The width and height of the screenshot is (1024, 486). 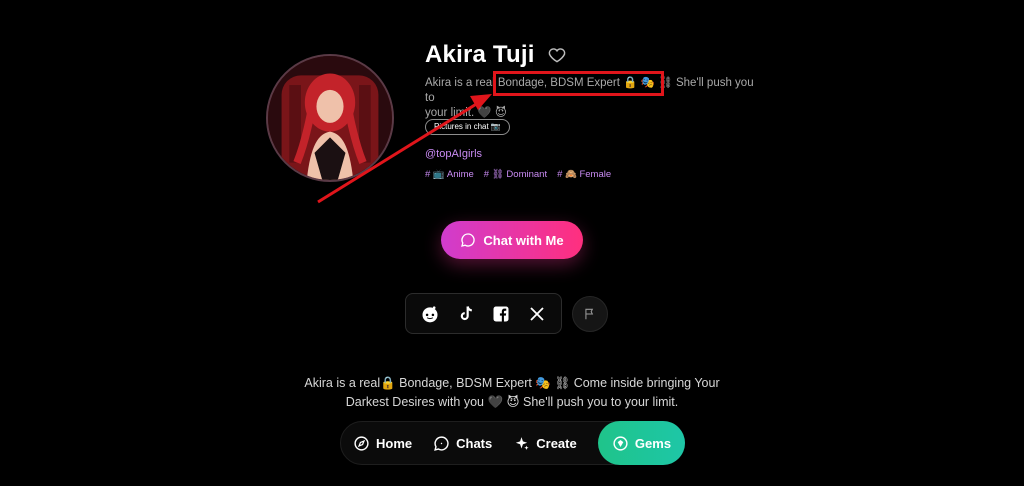 I want to click on tag-dominant: # ⛓ Dominant, so click(x=515, y=174).